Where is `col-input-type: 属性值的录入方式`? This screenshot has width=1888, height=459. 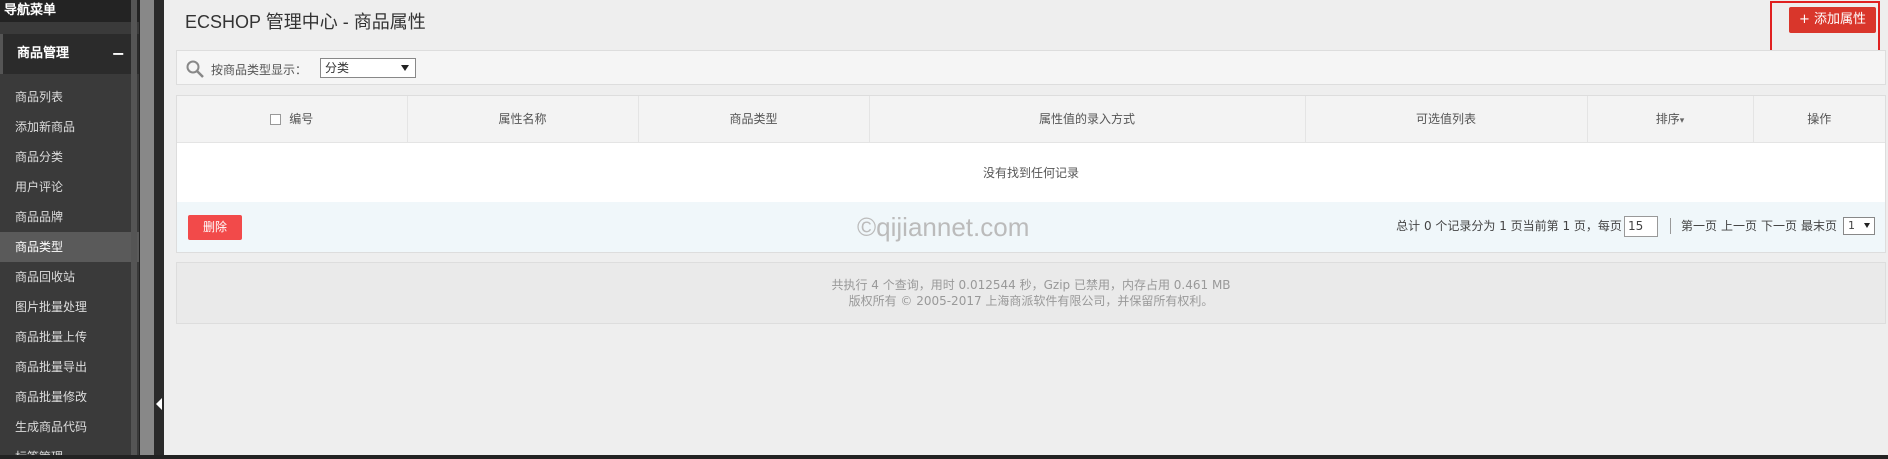 col-input-type: 属性值的录入方式 is located at coordinates (1087, 119).